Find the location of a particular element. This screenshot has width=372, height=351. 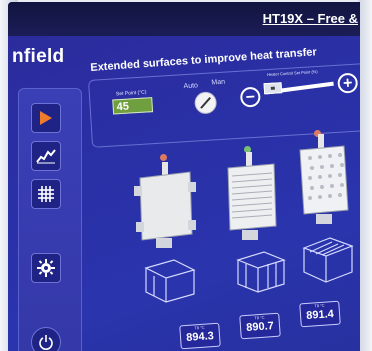

sample-2-readout-value: 890.7 is located at coordinates (260, 327).